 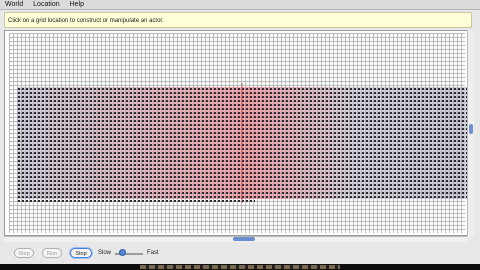 What do you see at coordinates (244, 239) in the screenshot?
I see `horizontal-scroll-thumb` at bounding box center [244, 239].